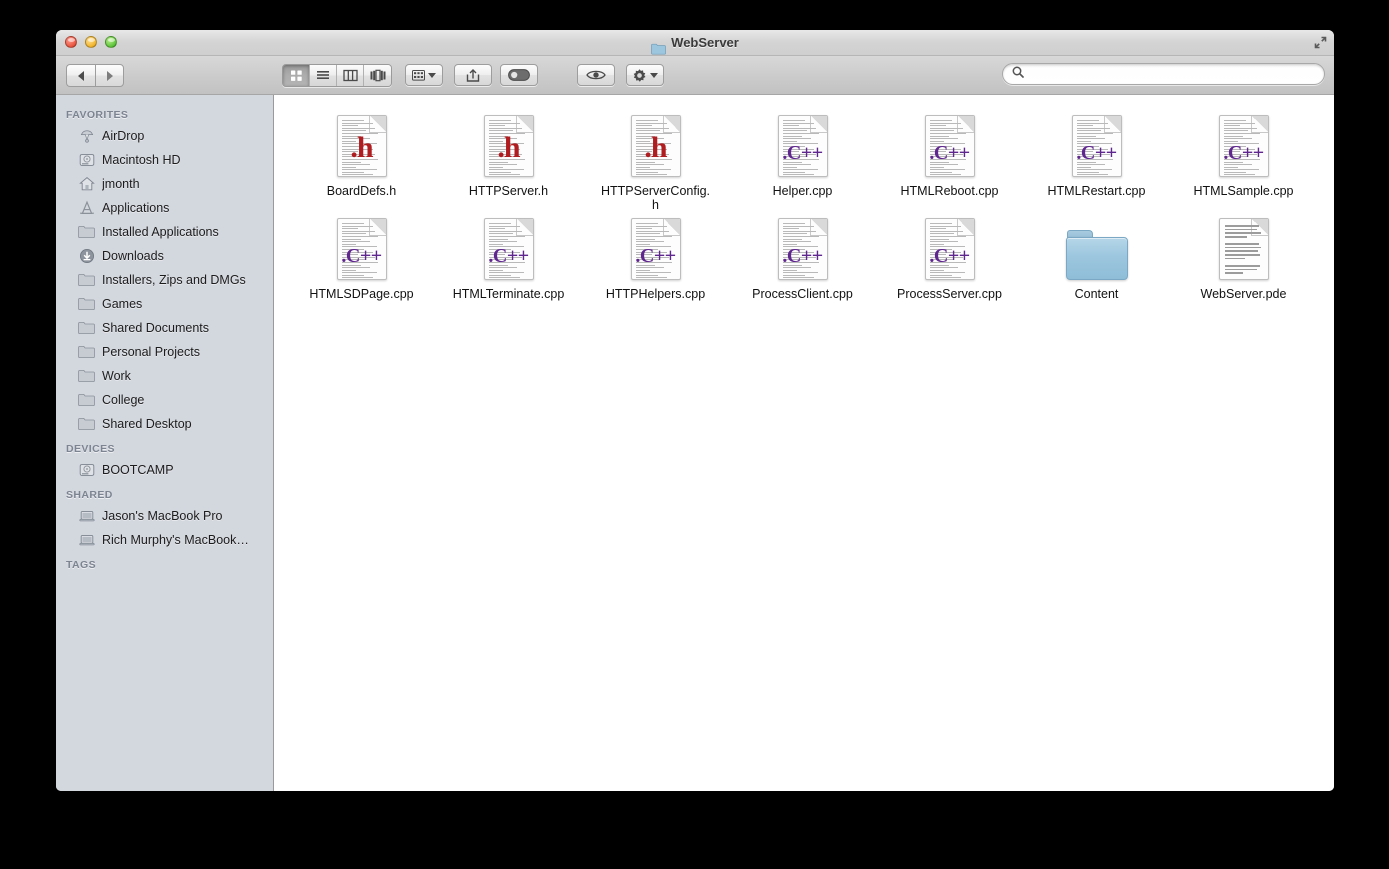 This screenshot has width=1389, height=869. Describe the element at coordinates (111, 42) in the screenshot. I see `zoom-button` at that location.